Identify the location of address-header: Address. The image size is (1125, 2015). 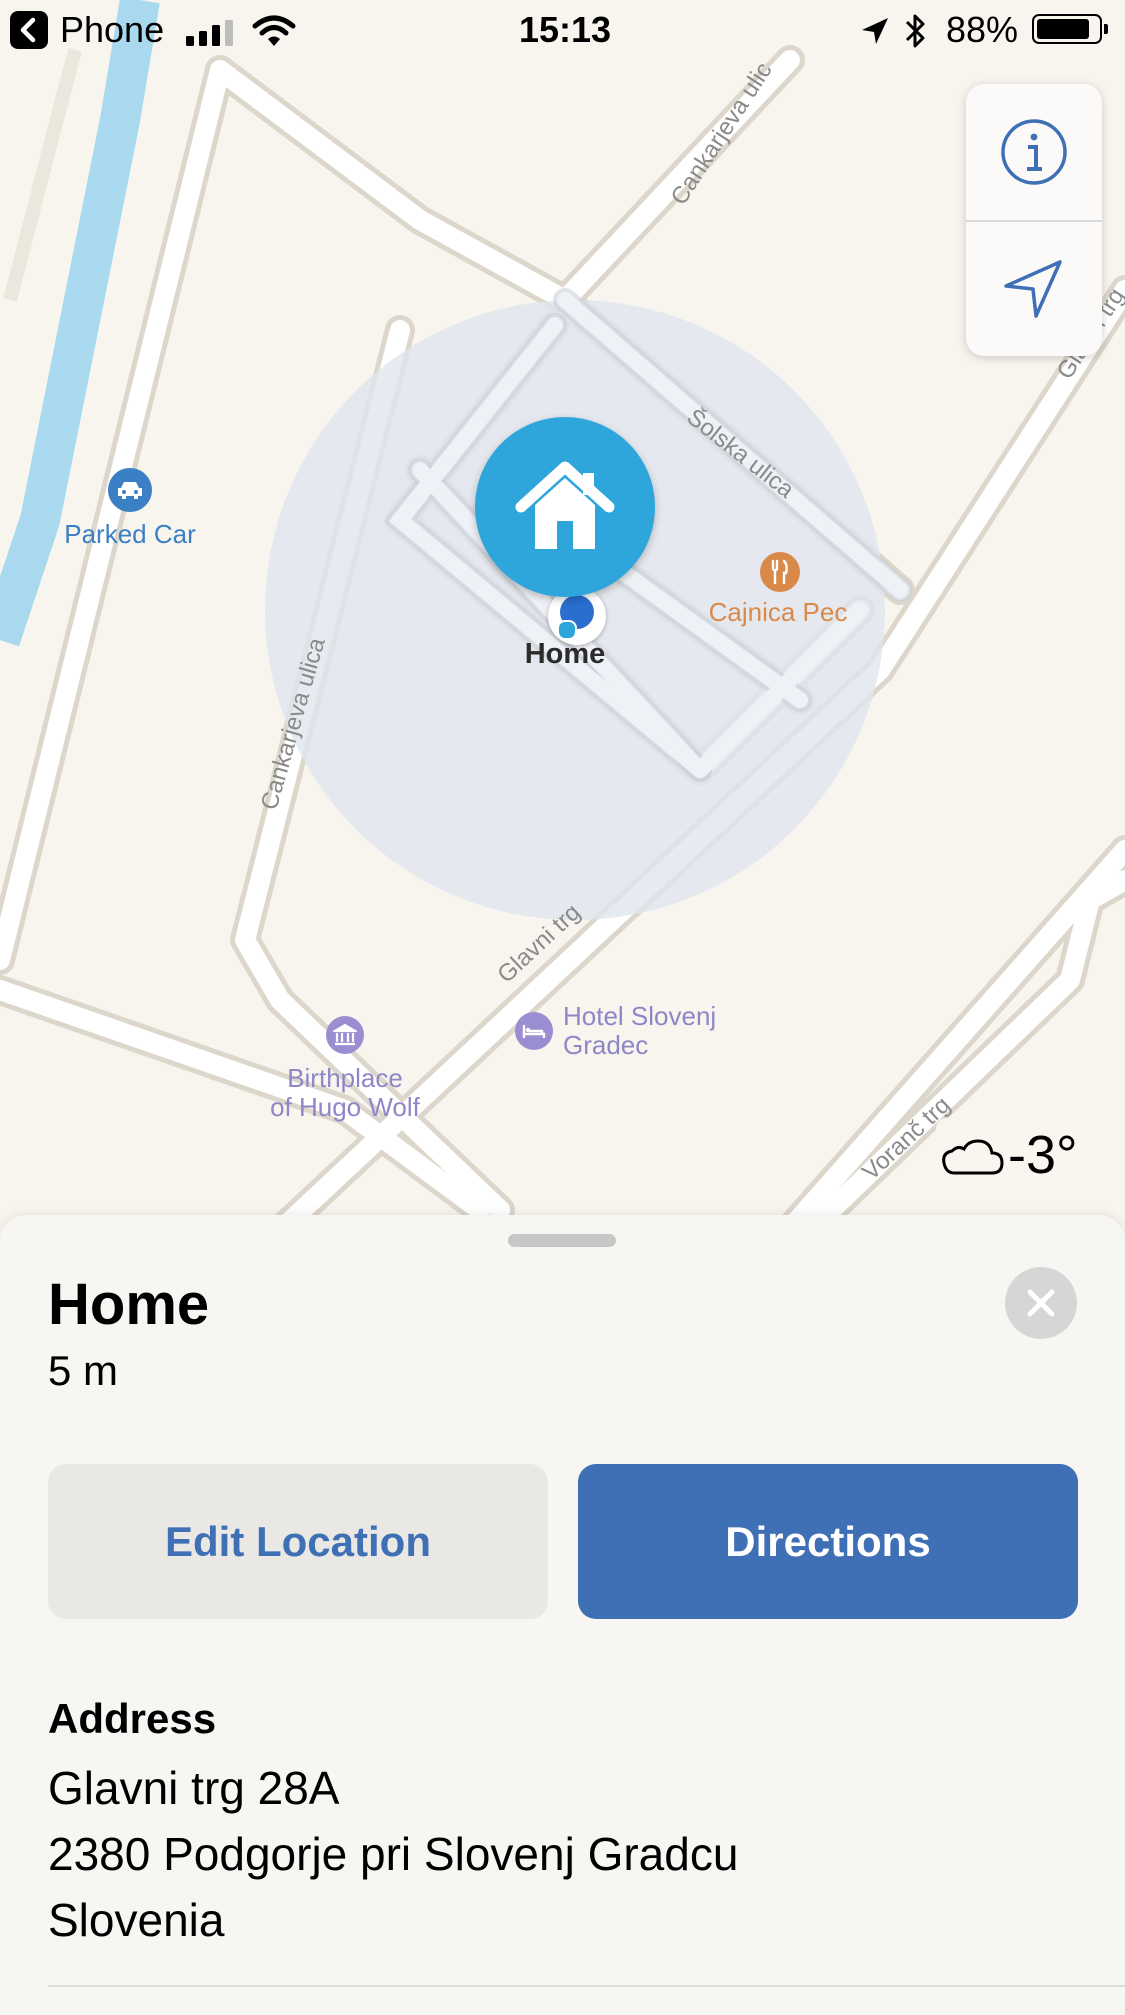
(132, 1718).